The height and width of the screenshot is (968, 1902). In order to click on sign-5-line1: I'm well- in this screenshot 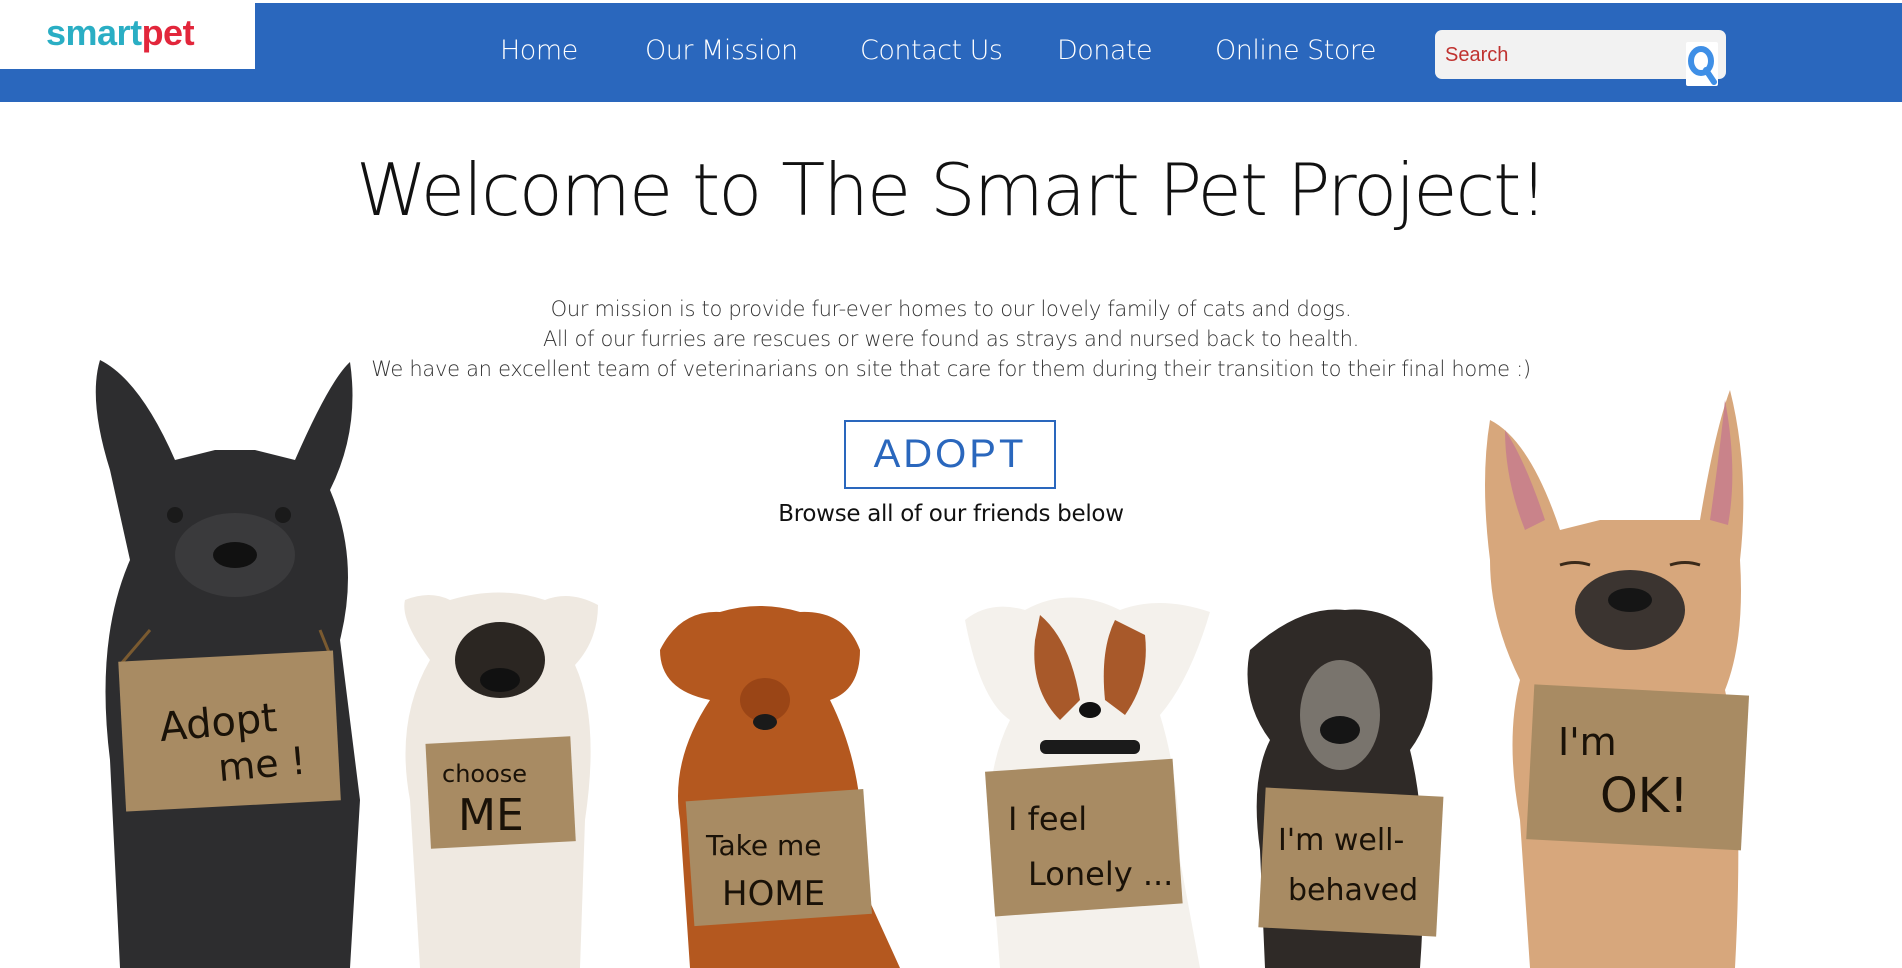, I will do `click(1341, 840)`.